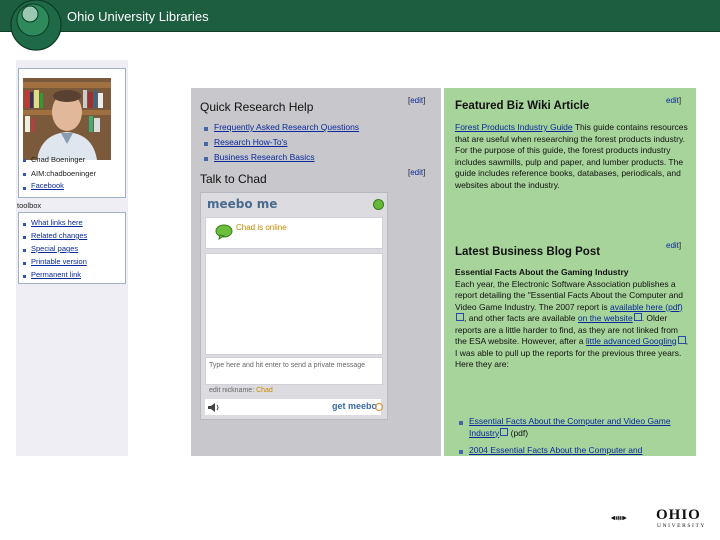 The width and height of the screenshot is (720, 540). What do you see at coordinates (58, 159) in the screenshot?
I see `profile-link-name: Chad Boeninger` at bounding box center [58, 159].